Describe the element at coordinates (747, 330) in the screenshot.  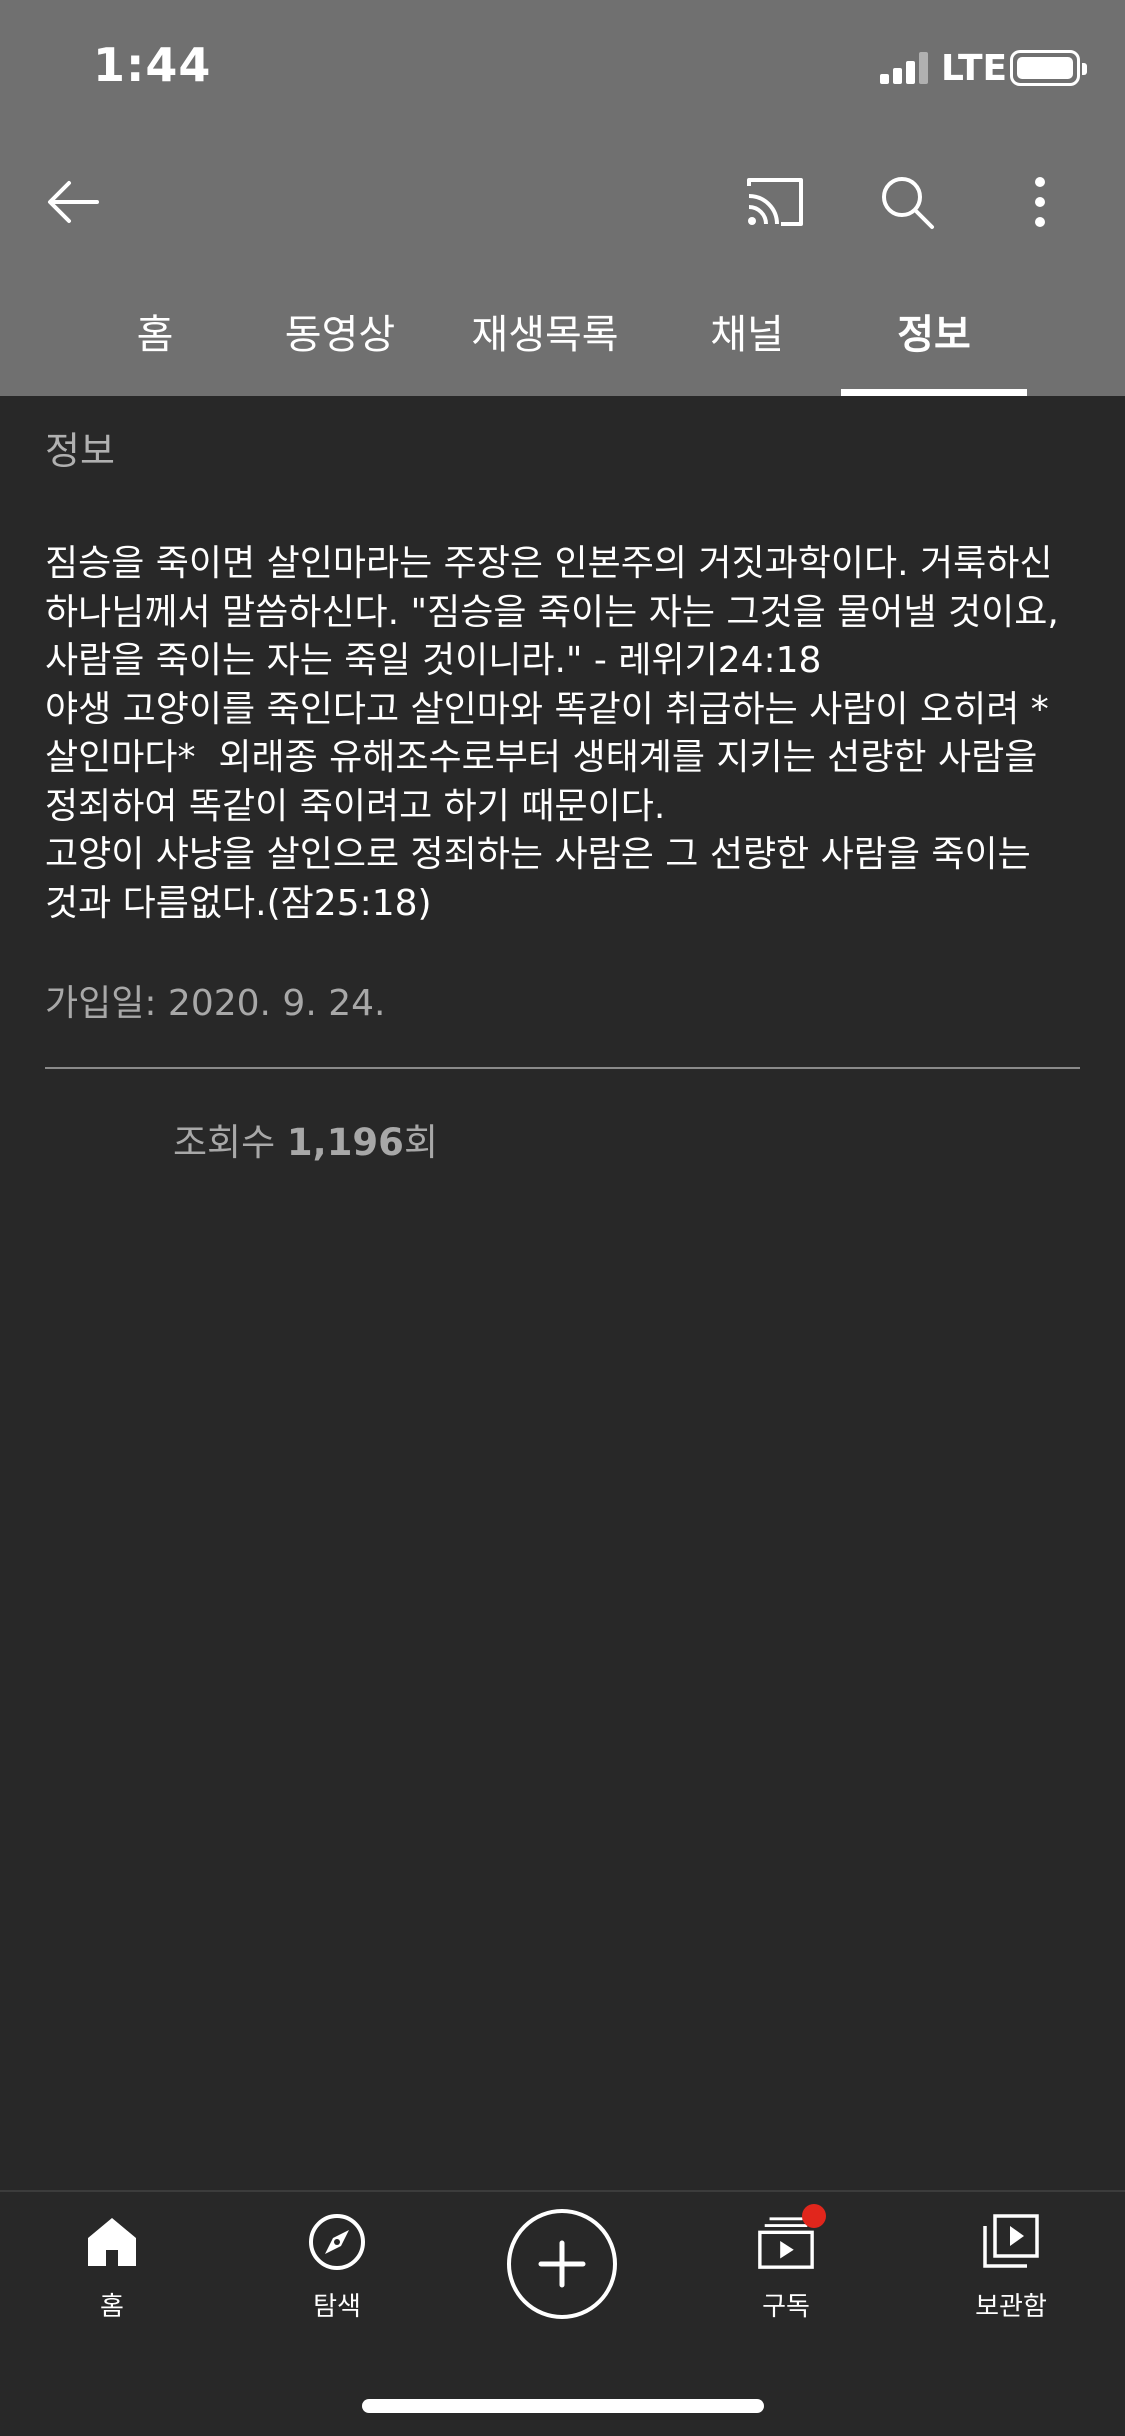
I see `tab-channels: 채널` at that location.